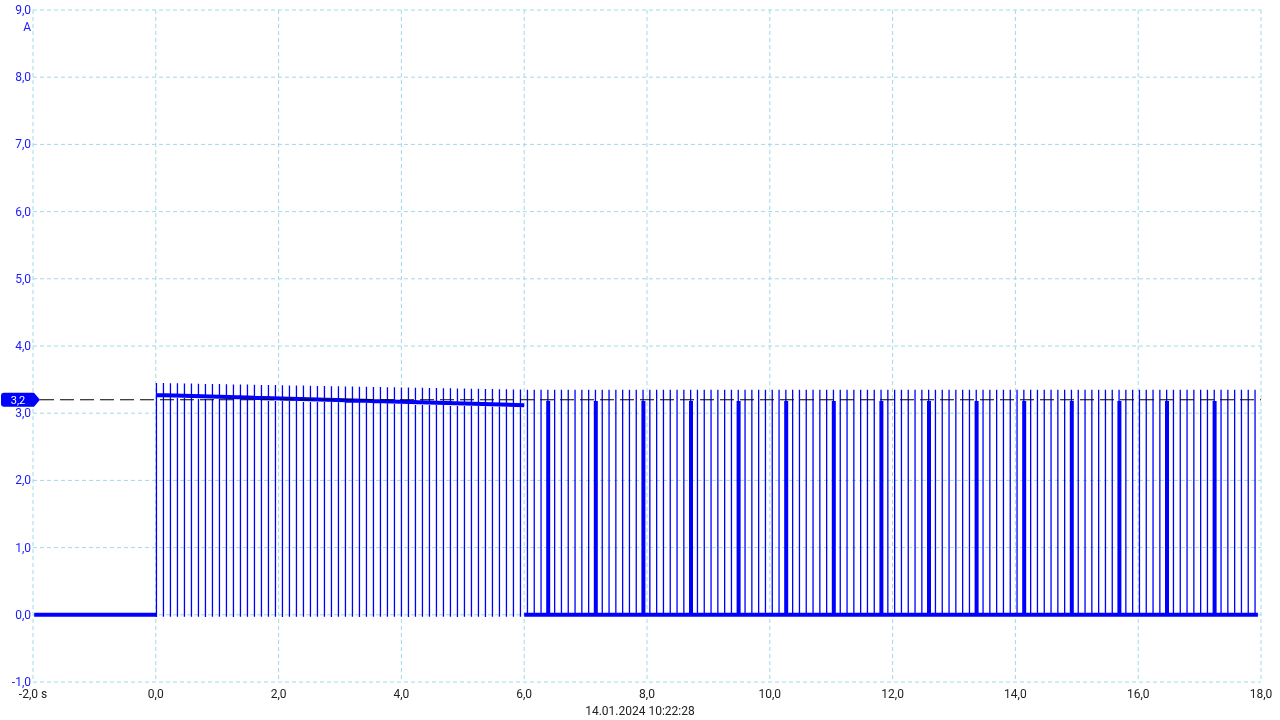  What do you see at coordinates (770, 694) in the screenshot?
I see `x-axis-label: 10,0` at bounding box center [770, 694].